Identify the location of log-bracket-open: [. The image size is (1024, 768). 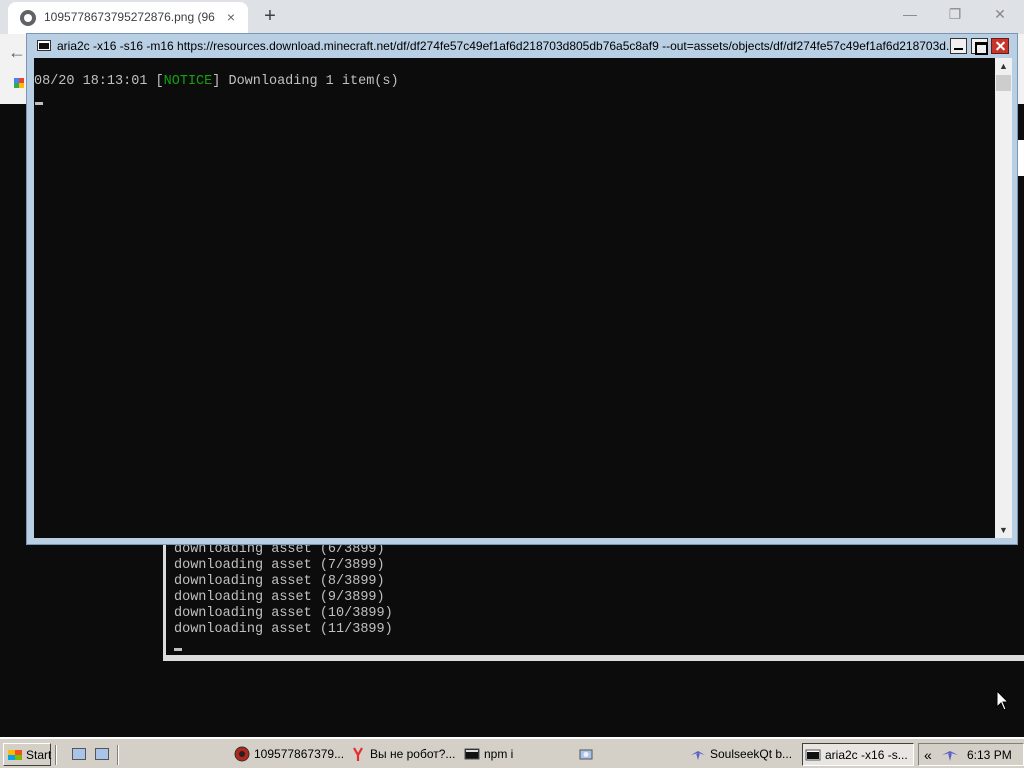
(159, 81).